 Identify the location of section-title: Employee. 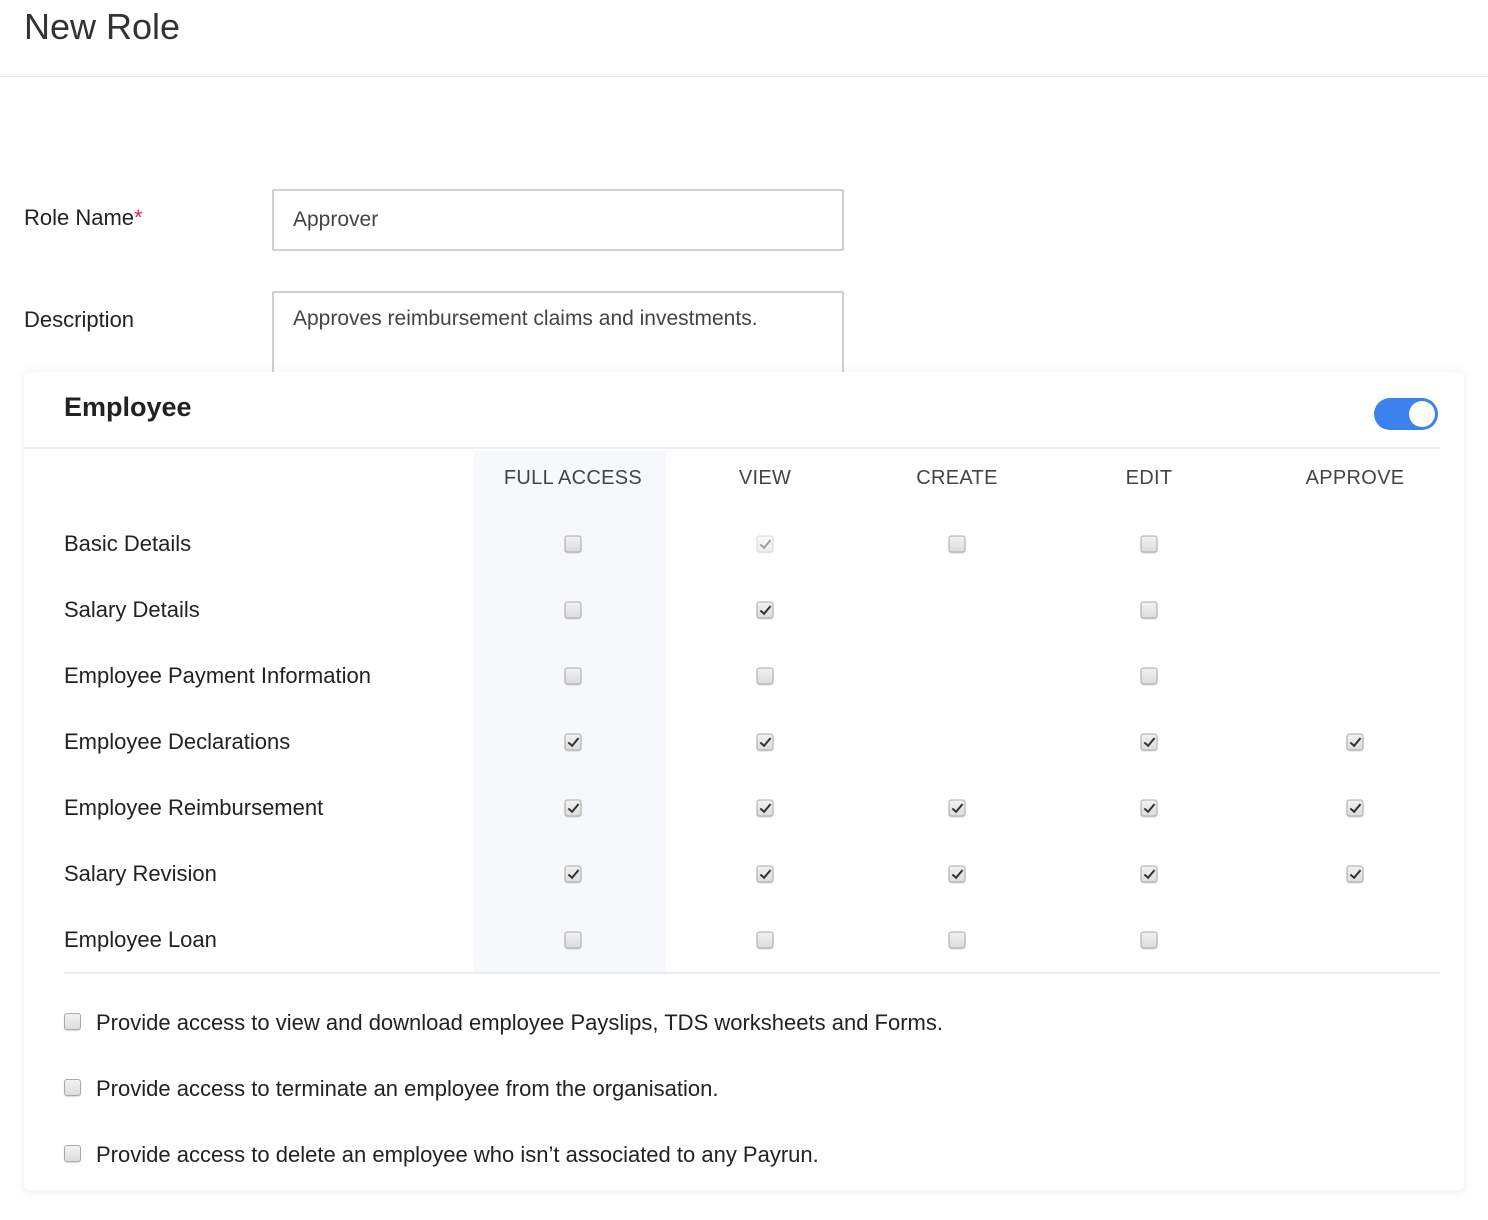
(128, 407).